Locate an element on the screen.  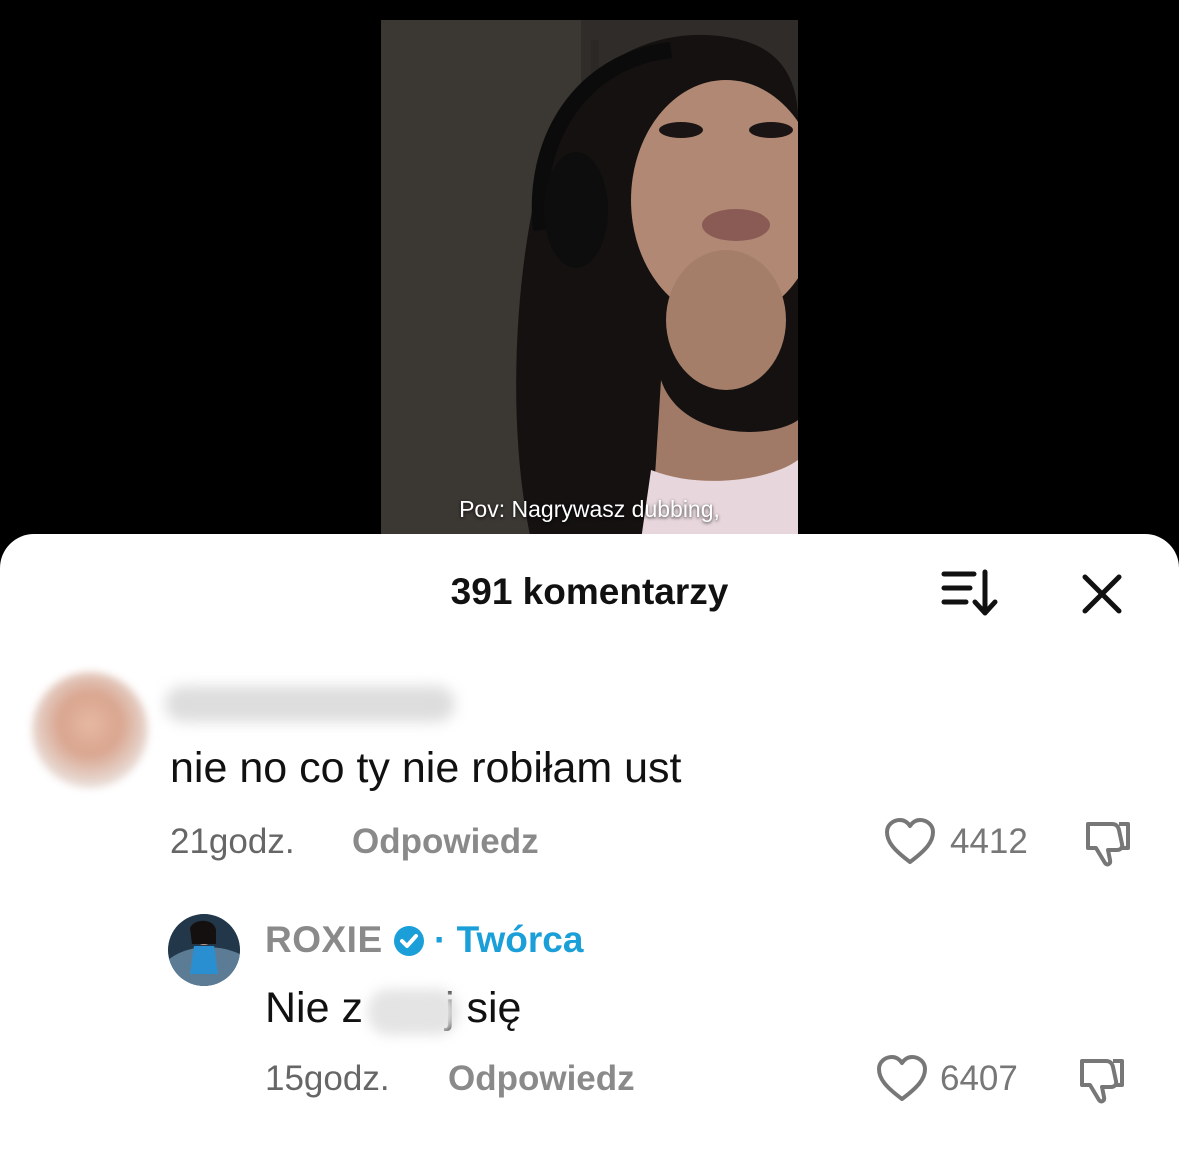
comment-time: 21godz. is located at coordinates (232, 841).